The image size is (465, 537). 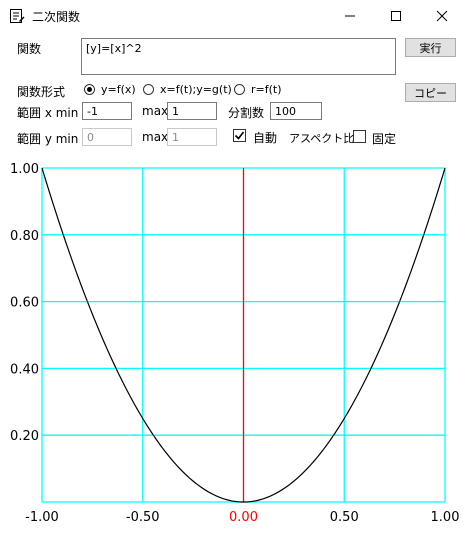 I want to click on ymax-label: max, so click(x=155, y=137).